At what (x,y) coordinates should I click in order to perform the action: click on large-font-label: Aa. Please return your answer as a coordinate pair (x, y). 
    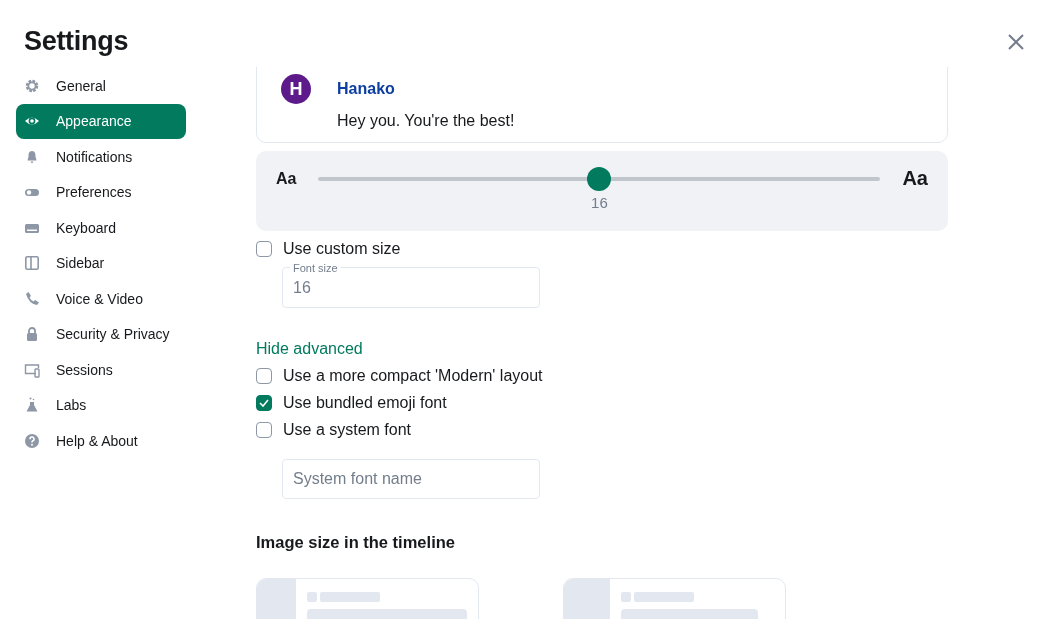
    Looking at the image, I should click on (915, 178).